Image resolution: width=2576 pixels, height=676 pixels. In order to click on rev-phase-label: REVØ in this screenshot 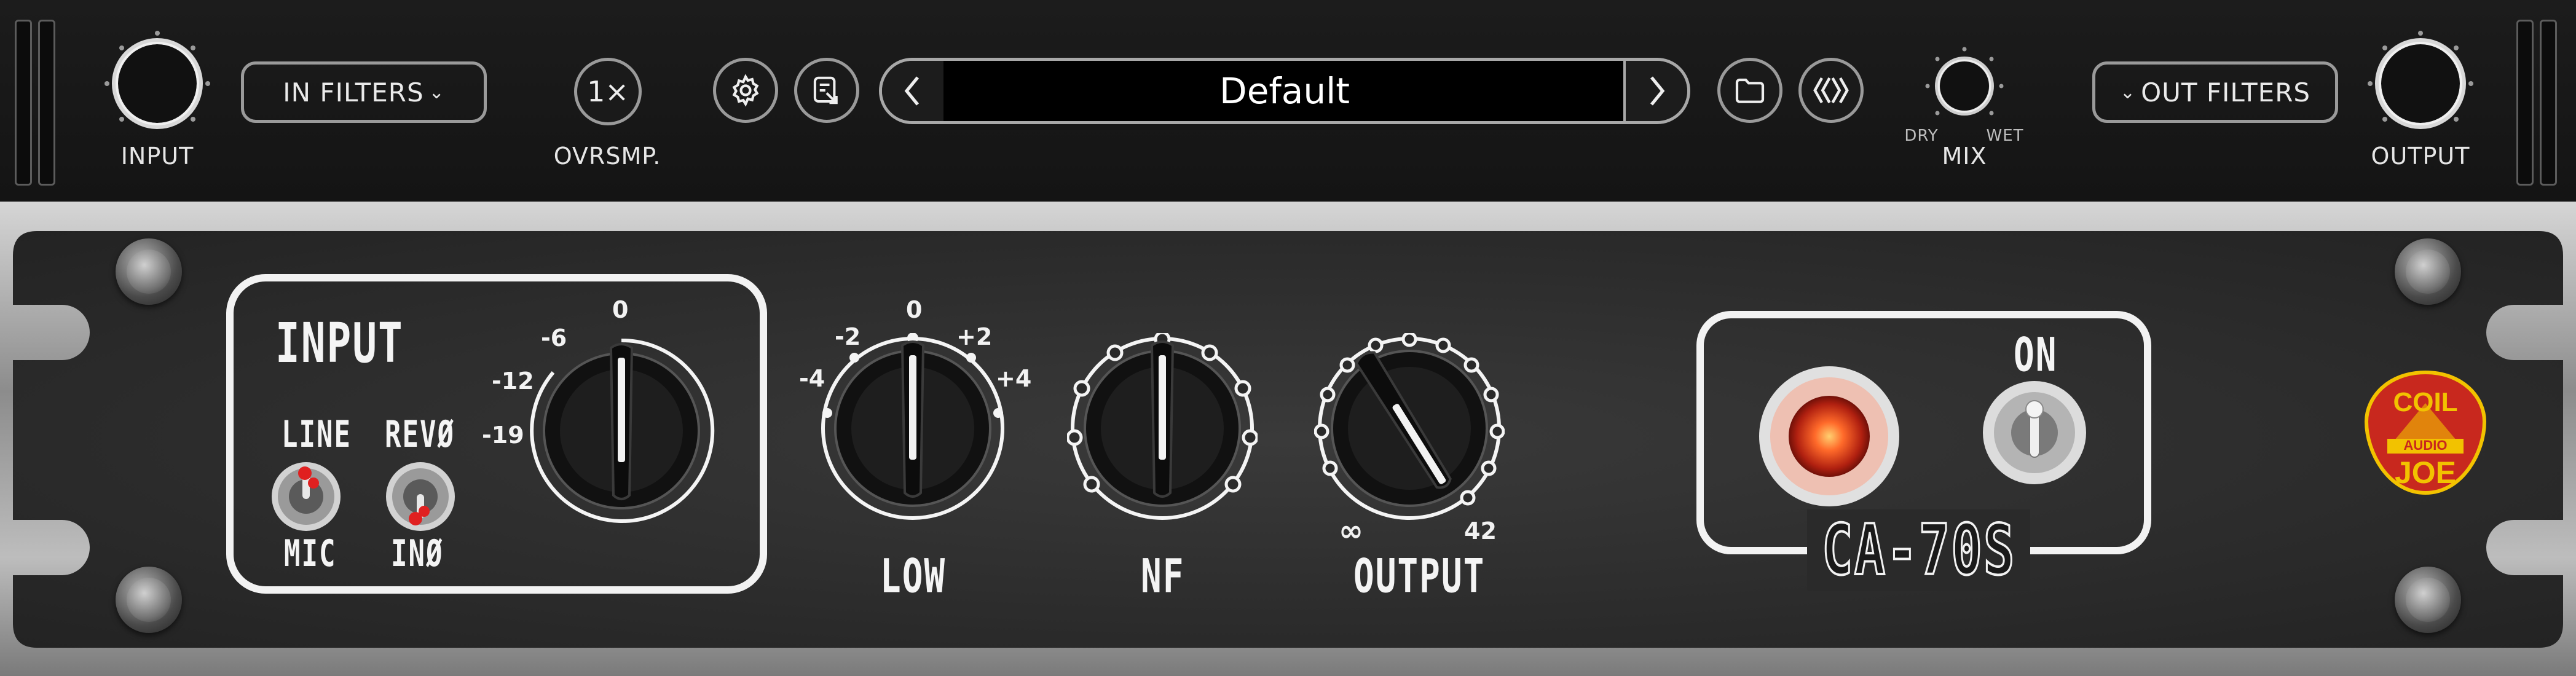, I will do `click(420, 435)`.